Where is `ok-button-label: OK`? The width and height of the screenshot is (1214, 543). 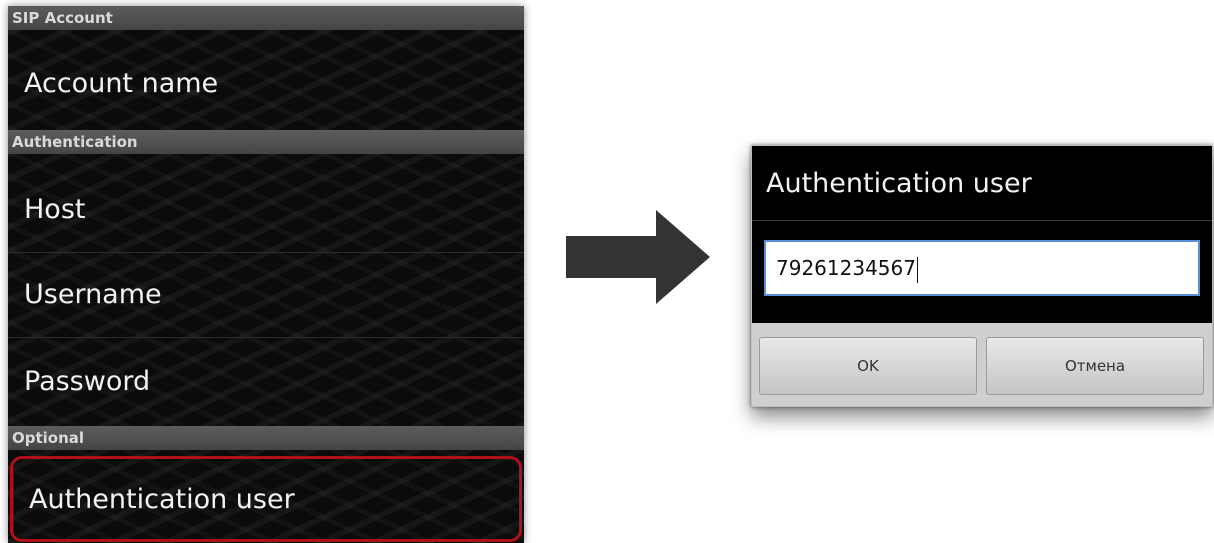 ok-button-label: OK is located at coordinates (868, 366).